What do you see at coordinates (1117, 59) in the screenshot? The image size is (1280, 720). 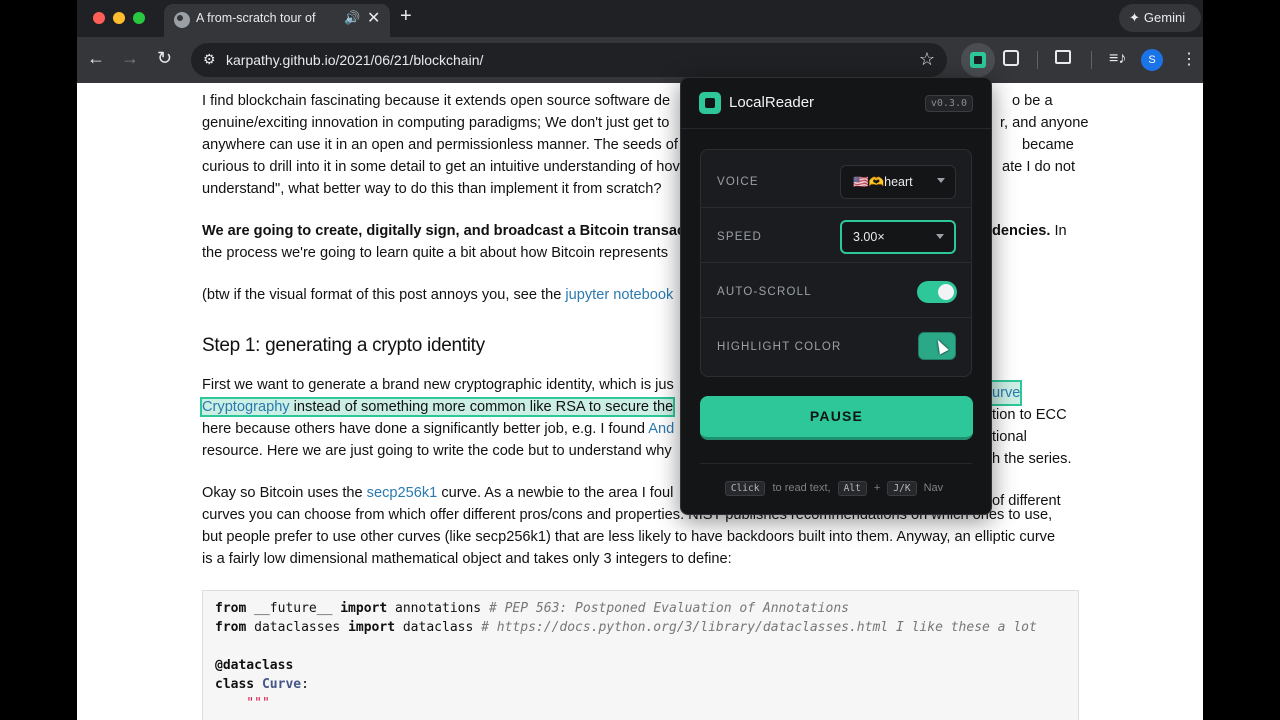 I see `media-controls-icon: ≡♪` at bounding box center [1117, 59].